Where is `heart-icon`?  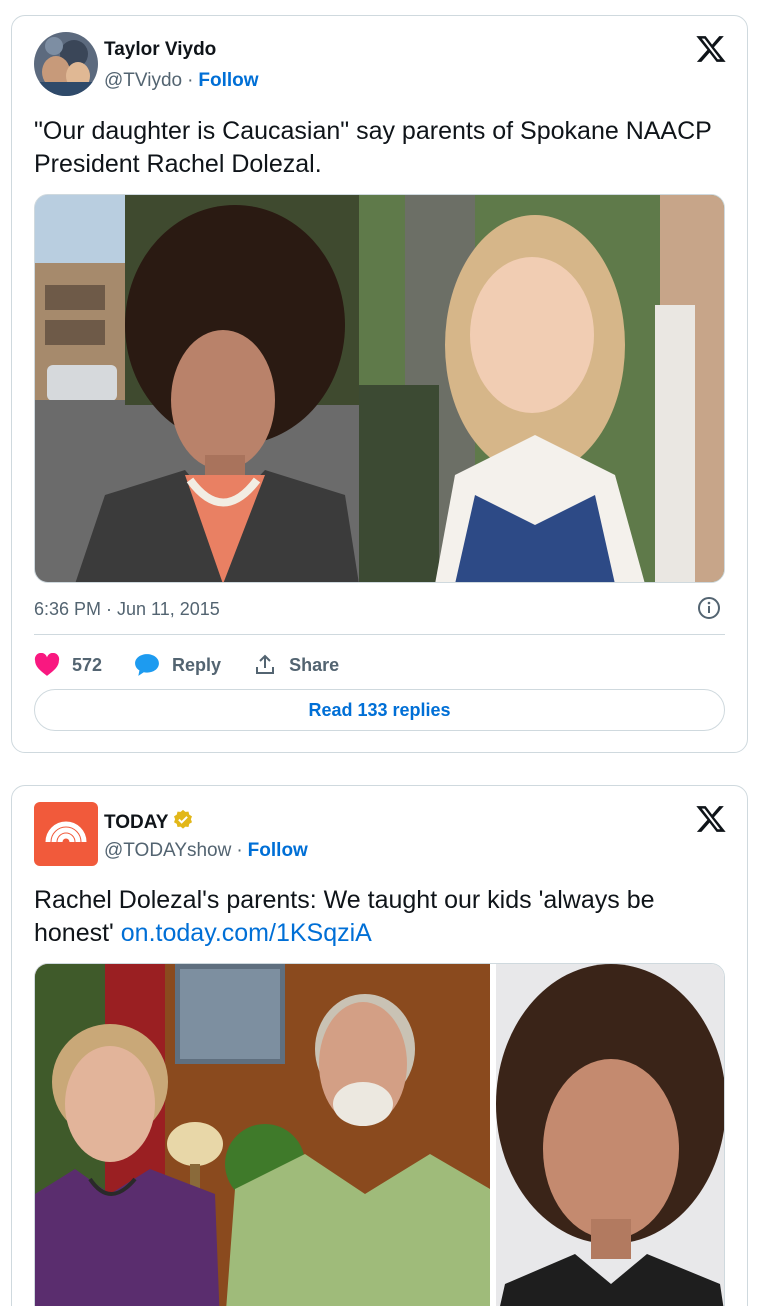
heart-icon is located at coordinates (47, 665).